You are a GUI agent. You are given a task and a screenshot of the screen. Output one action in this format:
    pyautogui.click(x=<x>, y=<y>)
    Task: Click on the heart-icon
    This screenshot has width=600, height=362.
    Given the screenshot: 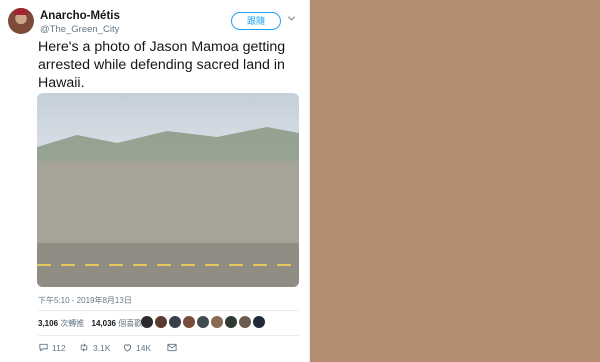 What is the action you would take?
    pyautogui.click(x=127, y=348)
    